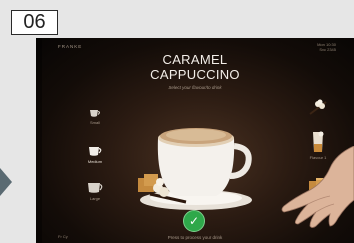  What do you see at coordinates (95, 198) in the screenshot?
I see `cup-size-label: Large` at bounding box center [95, 198].